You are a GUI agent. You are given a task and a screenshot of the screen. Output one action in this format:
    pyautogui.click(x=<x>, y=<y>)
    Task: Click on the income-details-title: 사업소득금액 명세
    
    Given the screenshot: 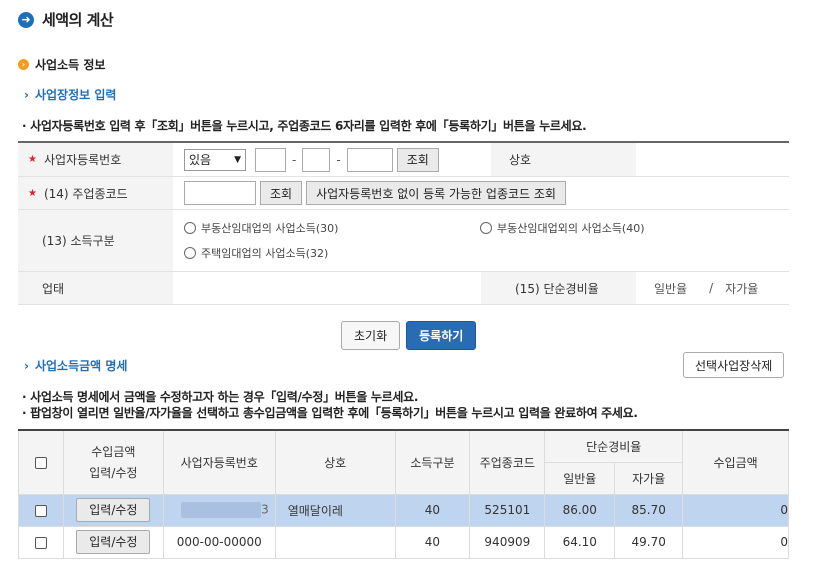 What is the action you would take?
    pyautogui.click(x=81, y=366)
    